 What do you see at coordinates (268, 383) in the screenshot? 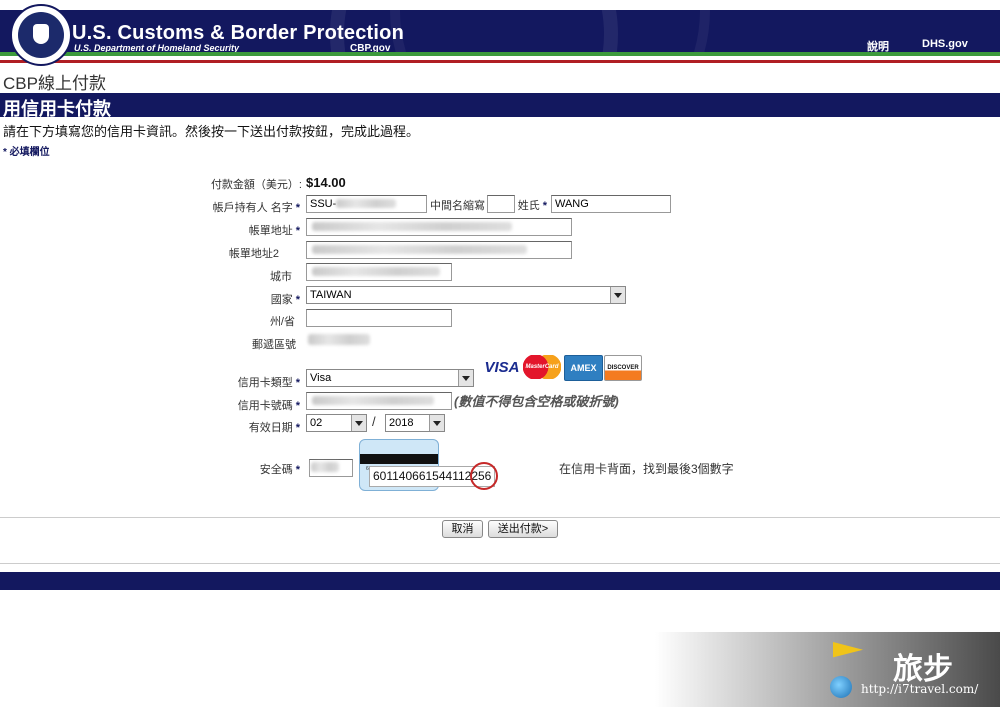
I see `card-type-label: 信用卡類型 *` at bounding box center [268, 383].